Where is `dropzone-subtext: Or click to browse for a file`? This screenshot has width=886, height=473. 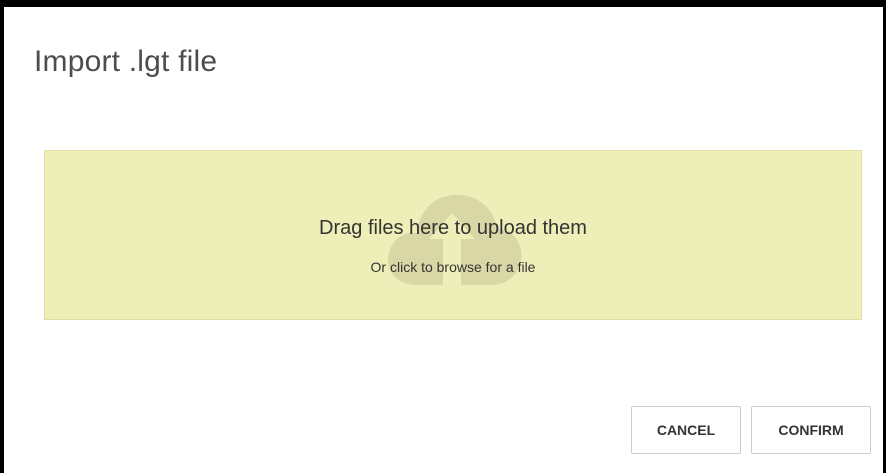 dropzone-subtext: Or click to browse for a file is located at coordinates (453, 267).